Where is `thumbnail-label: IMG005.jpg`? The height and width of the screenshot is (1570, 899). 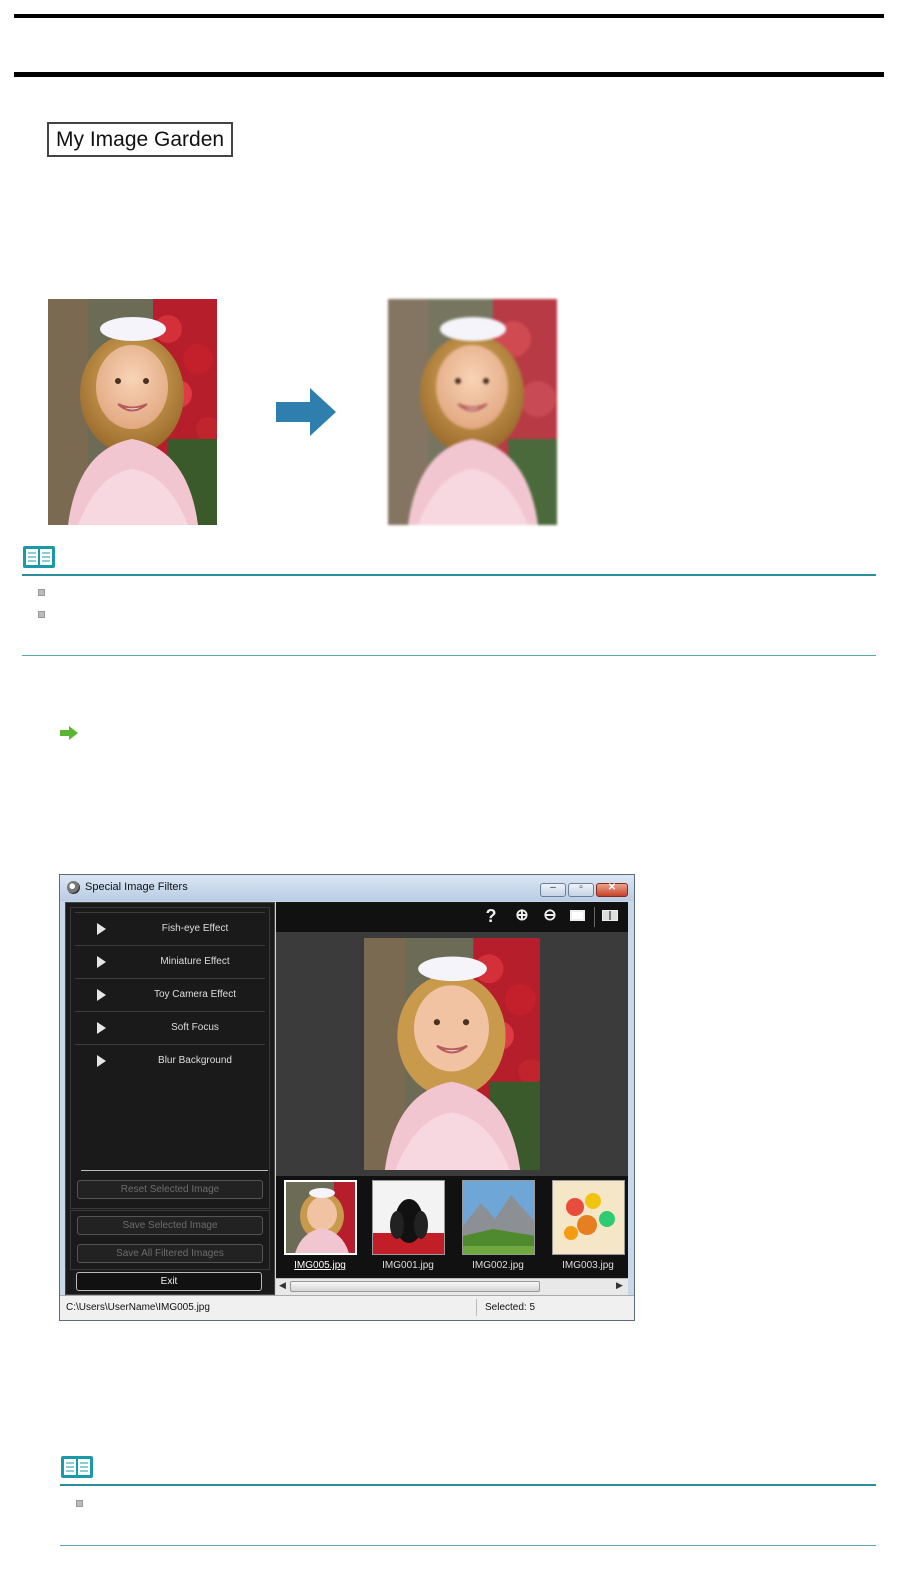
thumbnail-label: IMG005.jpg is located at coordinates (320, 1265).